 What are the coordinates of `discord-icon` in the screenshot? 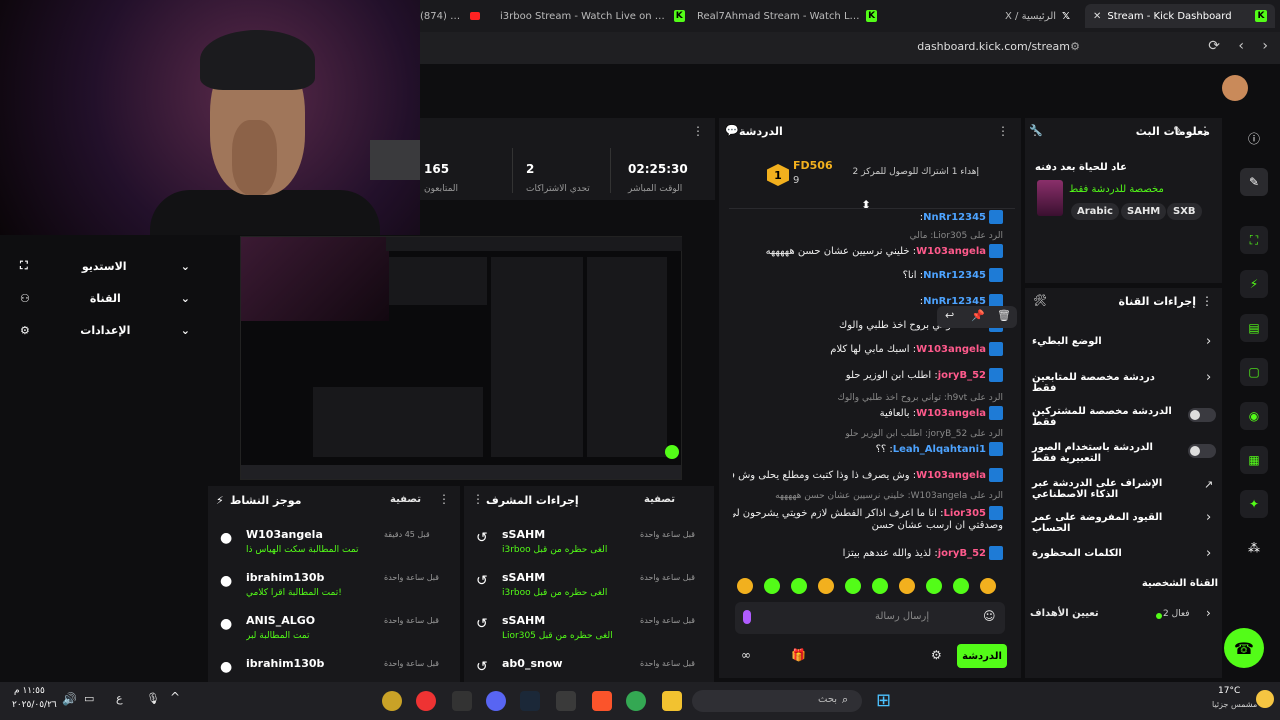 It's located at (496, 701).